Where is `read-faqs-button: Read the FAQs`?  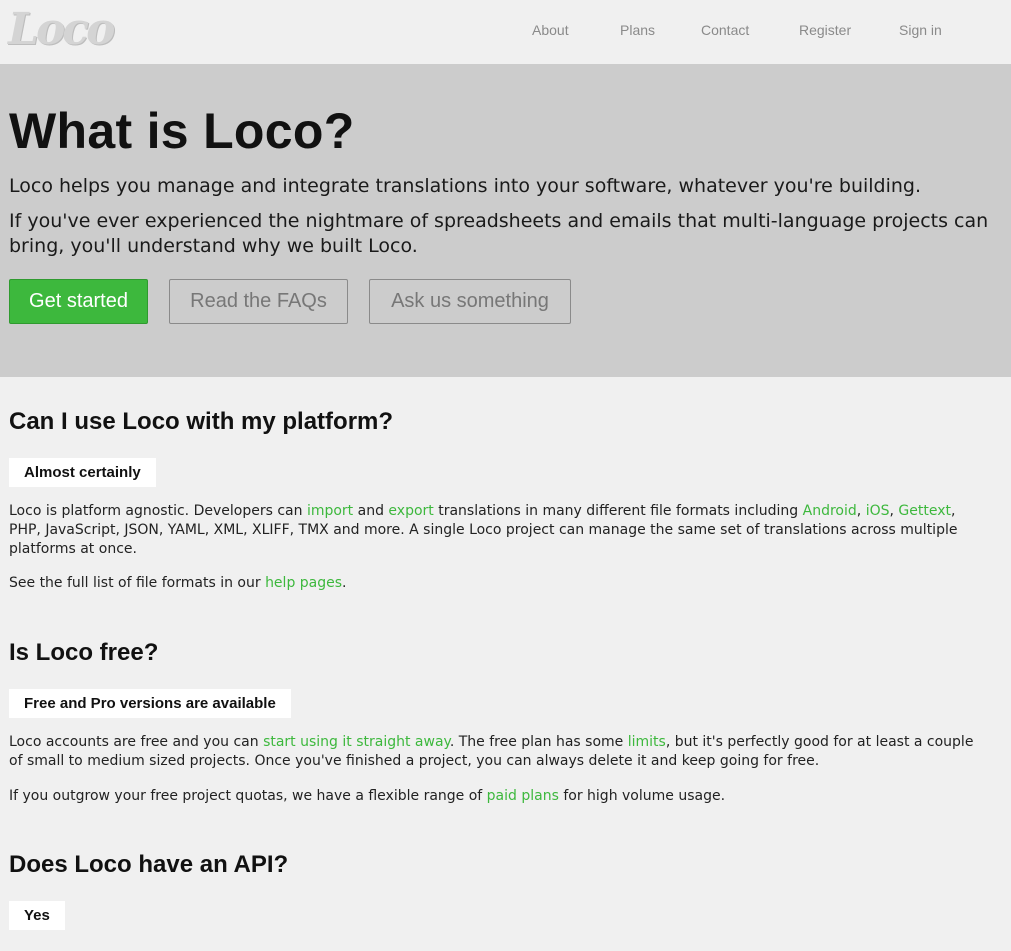
read-faqs-button: Read the FAQs is located at coordinates (258, 301).